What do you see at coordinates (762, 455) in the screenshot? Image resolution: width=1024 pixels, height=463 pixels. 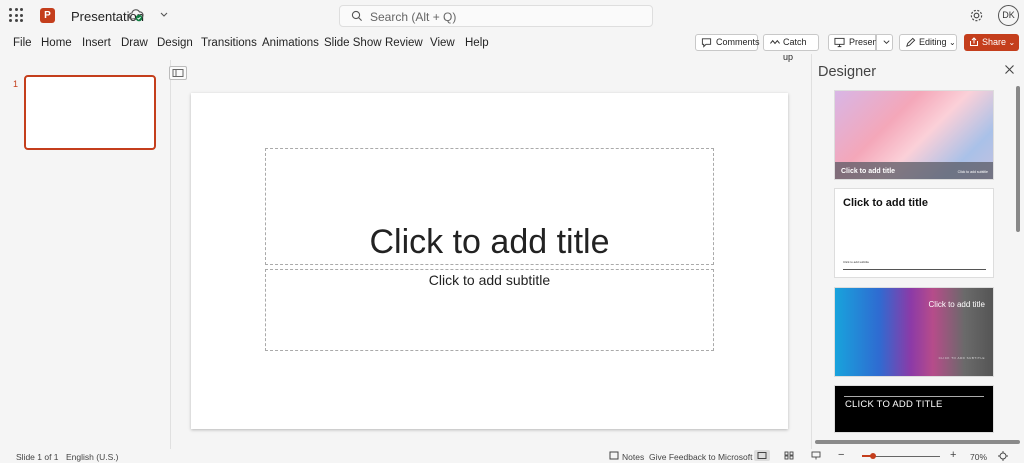 I see `normal-view-icon` at bounding box center [762, 455].